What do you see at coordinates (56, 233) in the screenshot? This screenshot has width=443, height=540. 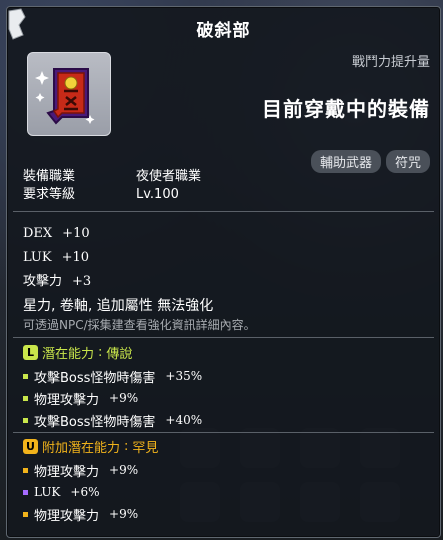 I see `stat-dex: DEX +10` at bounding box center [56, 233].